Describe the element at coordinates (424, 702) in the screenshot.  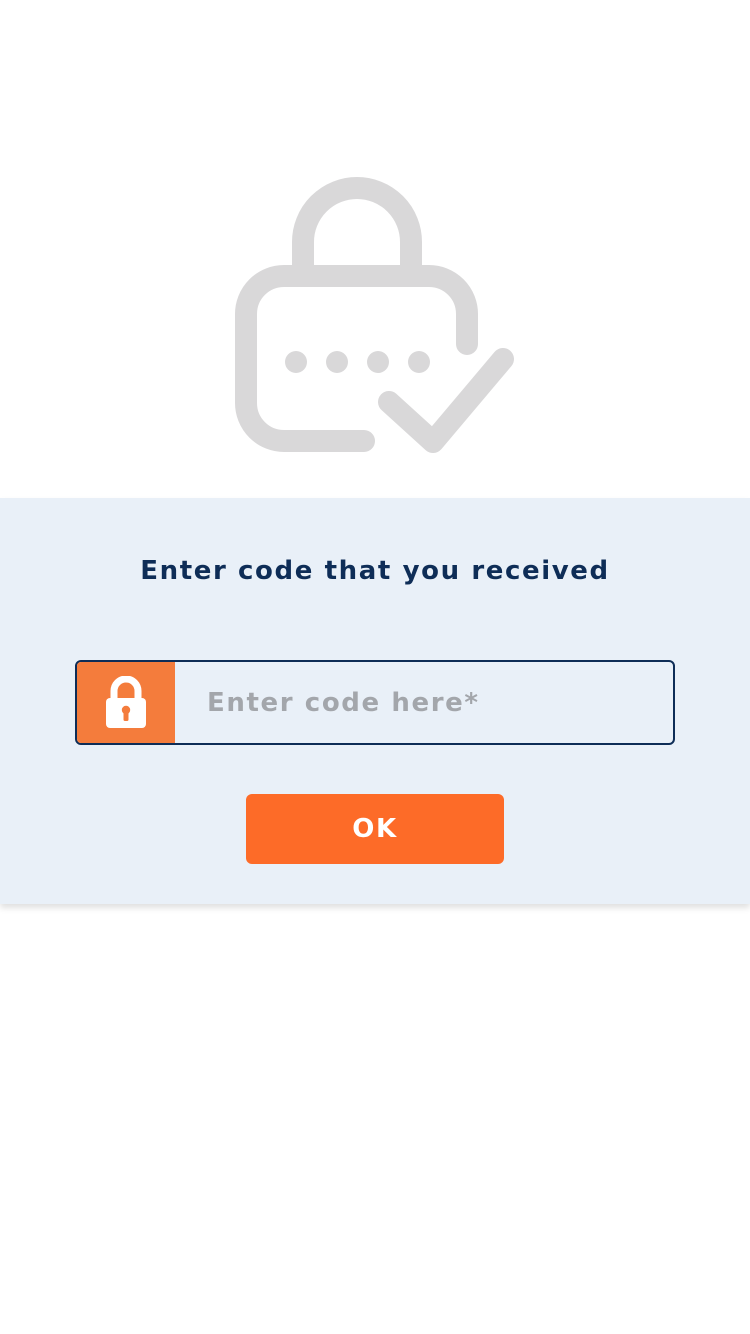
I see `code-input` at that location.